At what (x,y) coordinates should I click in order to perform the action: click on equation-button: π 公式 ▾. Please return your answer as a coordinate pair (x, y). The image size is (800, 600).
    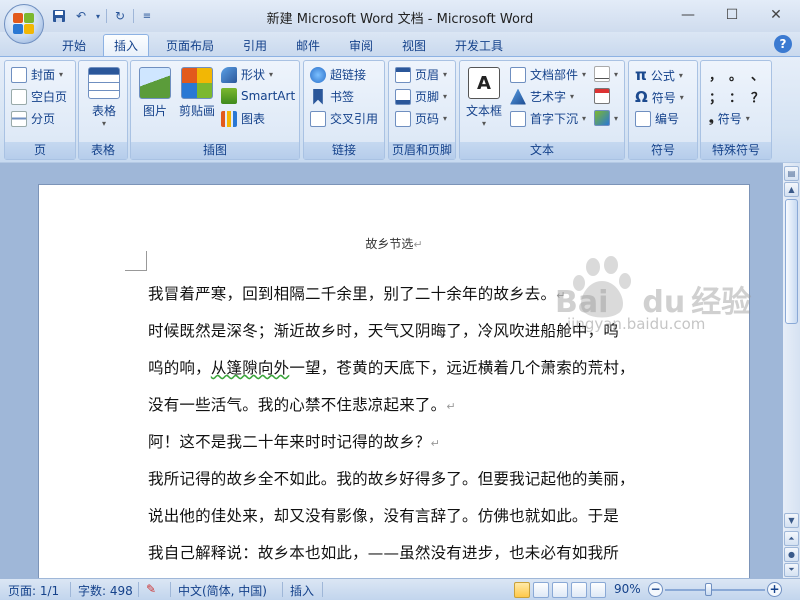
    Looking at the image, I should click on (659, 75).